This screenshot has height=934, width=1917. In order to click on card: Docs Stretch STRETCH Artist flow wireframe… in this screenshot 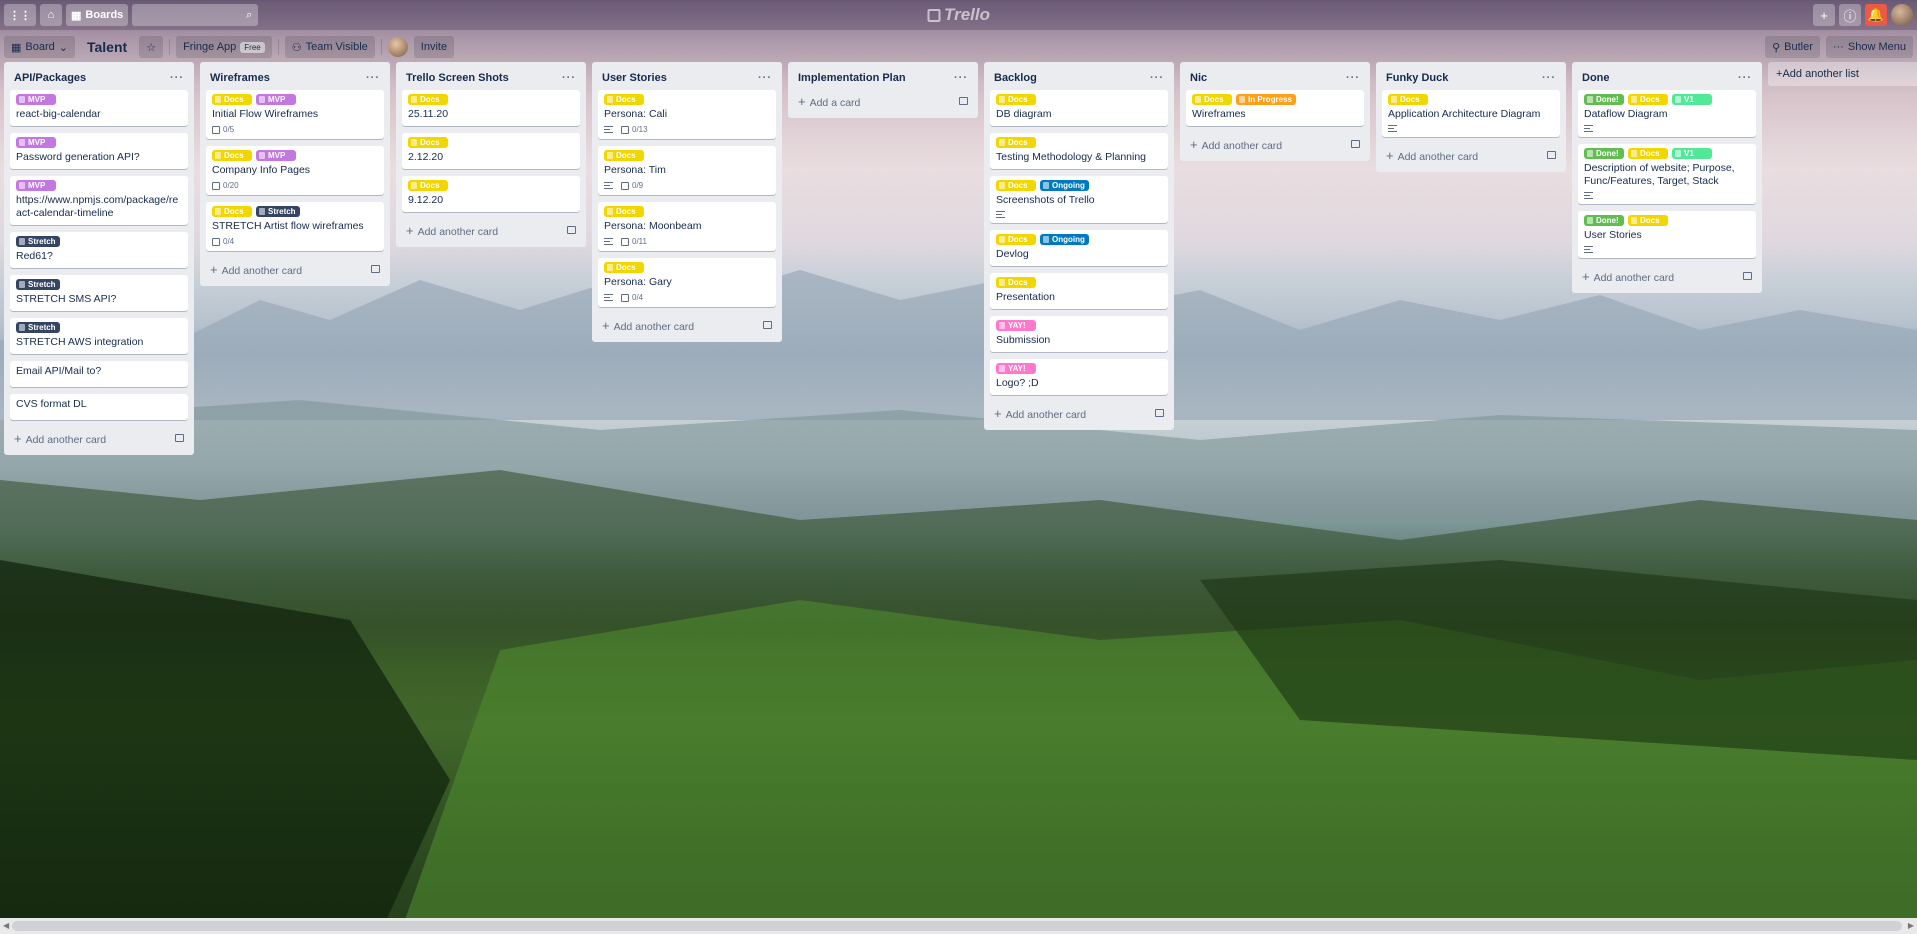, I will do `click(295, 226)`.